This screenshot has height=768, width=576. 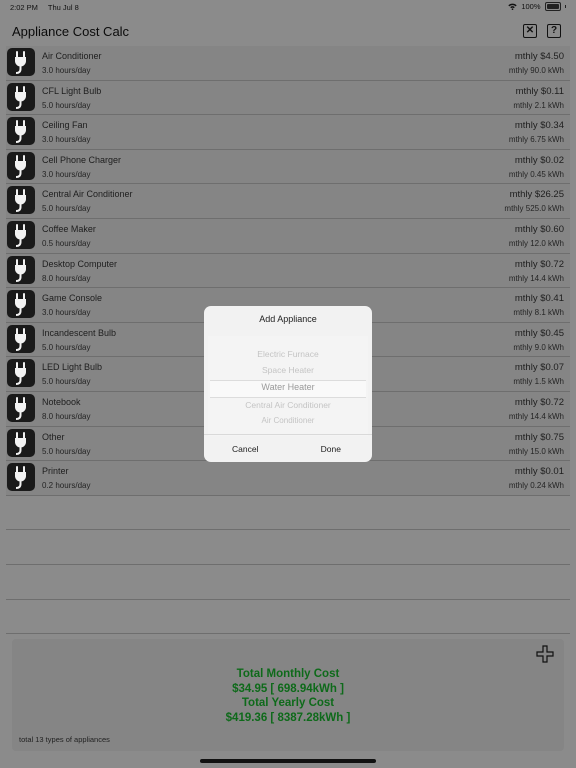 I want to click on appliance-cost: mthly $0.60, so click(x=539, y=229).